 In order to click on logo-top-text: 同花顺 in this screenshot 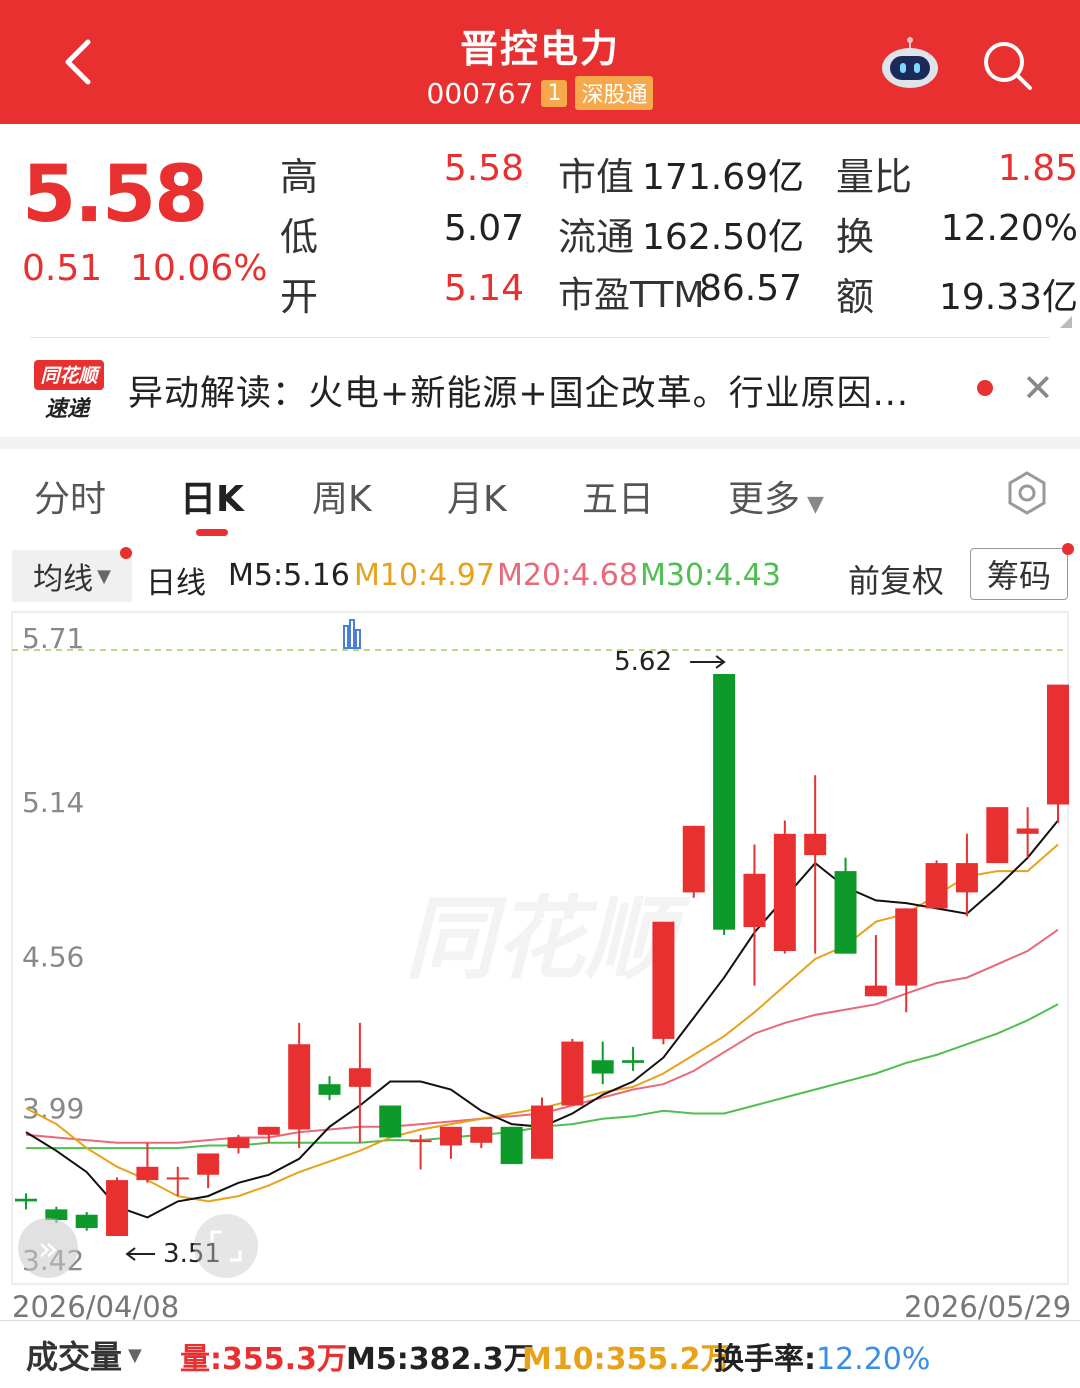, I will do `click(70, 376)`.